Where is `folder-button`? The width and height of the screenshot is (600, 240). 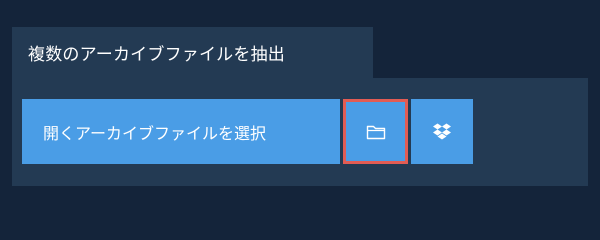
folder-button is located at coordinates (375, 131).